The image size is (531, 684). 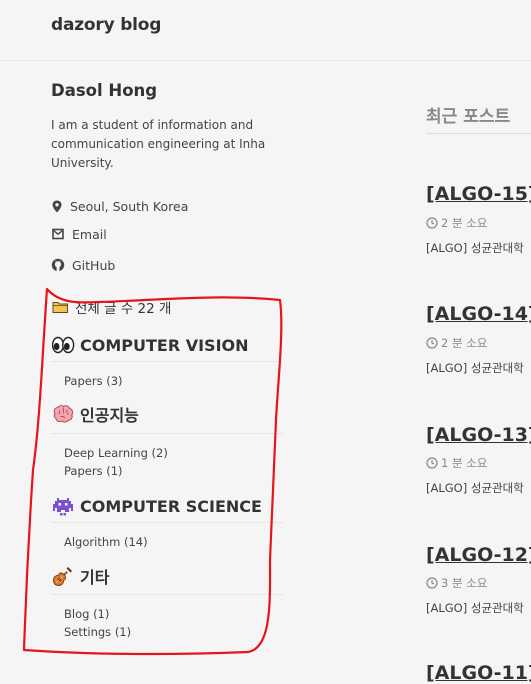 I want to click on category-computer-vision-title: COMPUTER VISION, so click(x=164, y=345).